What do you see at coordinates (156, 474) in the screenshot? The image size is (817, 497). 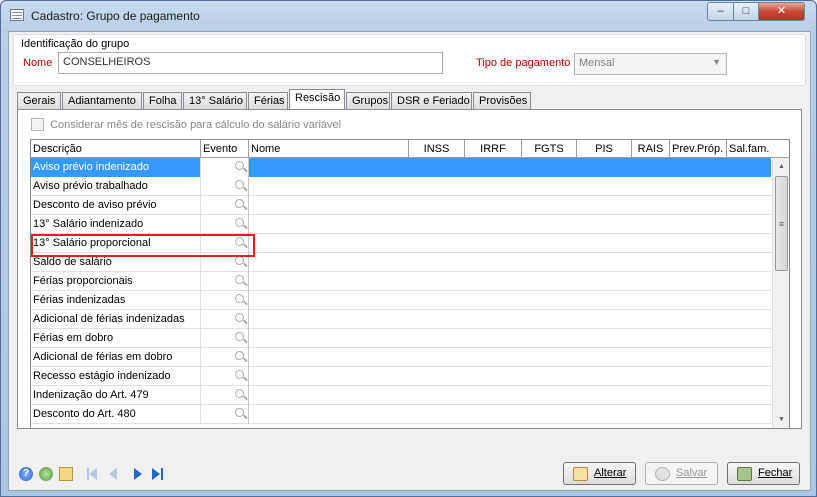 I see `last-record-icon` at bounding box center [156, 474].